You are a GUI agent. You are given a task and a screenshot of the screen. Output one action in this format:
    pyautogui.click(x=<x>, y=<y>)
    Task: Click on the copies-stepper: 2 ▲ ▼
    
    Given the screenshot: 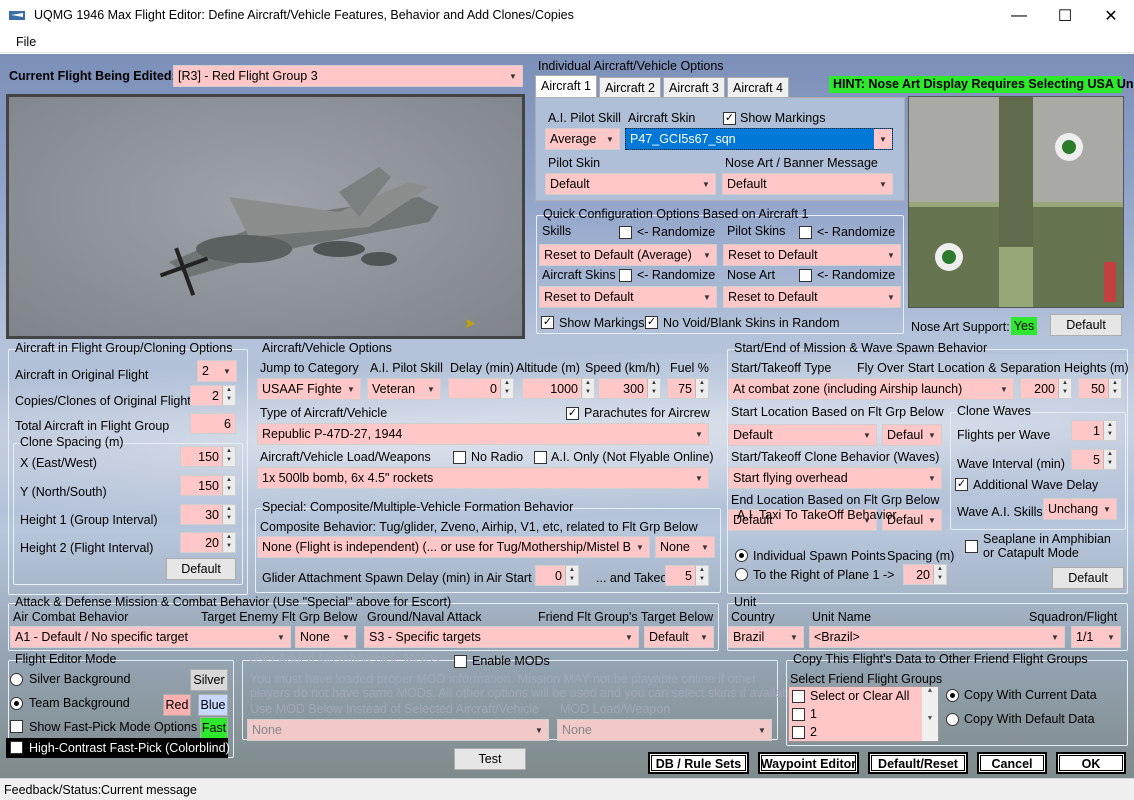 What is the action you would take?
    pyautogui.click(x=213, y=395)
    